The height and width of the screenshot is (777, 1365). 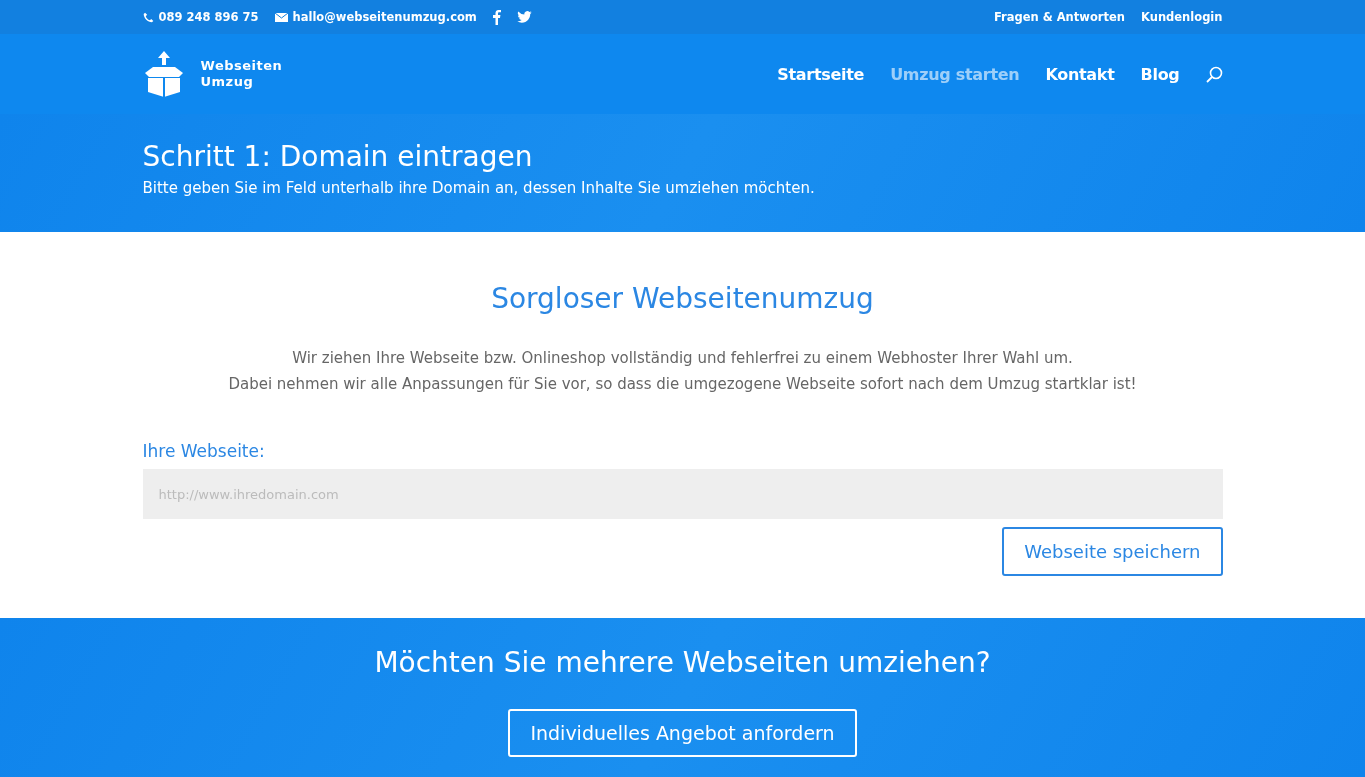 I want to click on page-title: Schritt 1: Domain eintragen, so click(x=337, y=156).